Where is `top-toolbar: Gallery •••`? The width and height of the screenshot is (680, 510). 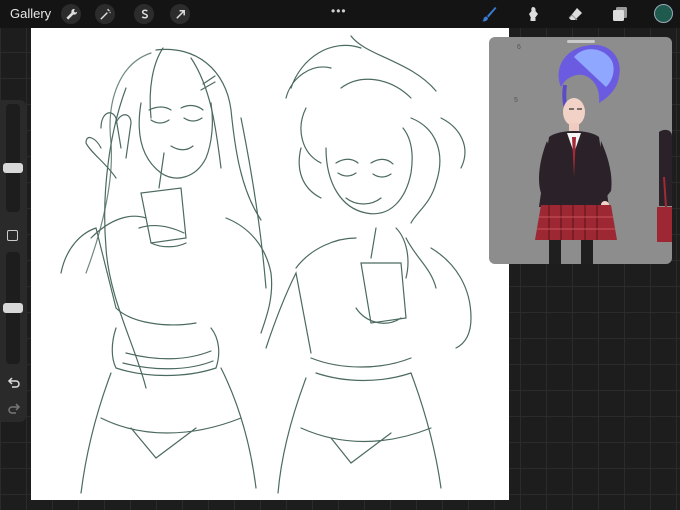
top-toolbar: Gallery ••• is located at coordinates (340, 14).